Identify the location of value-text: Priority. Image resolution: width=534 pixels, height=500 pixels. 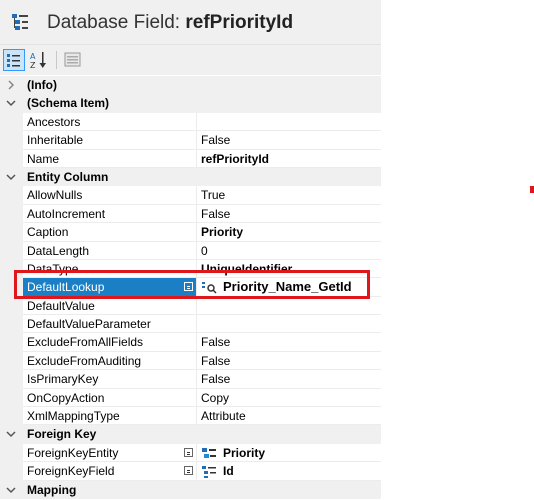
(244, 452).